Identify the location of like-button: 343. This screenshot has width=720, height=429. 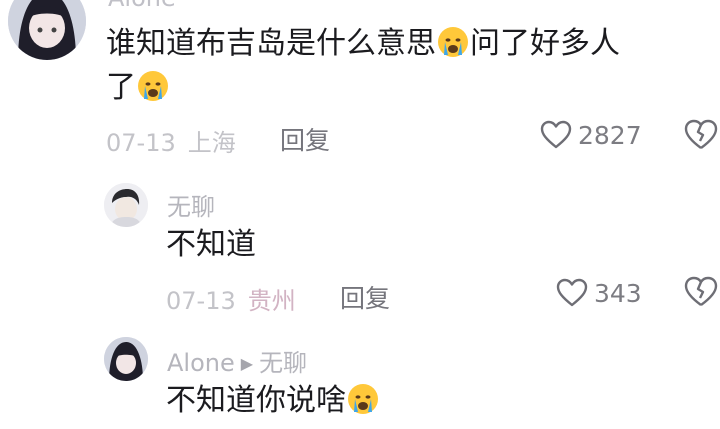
(599, 293).